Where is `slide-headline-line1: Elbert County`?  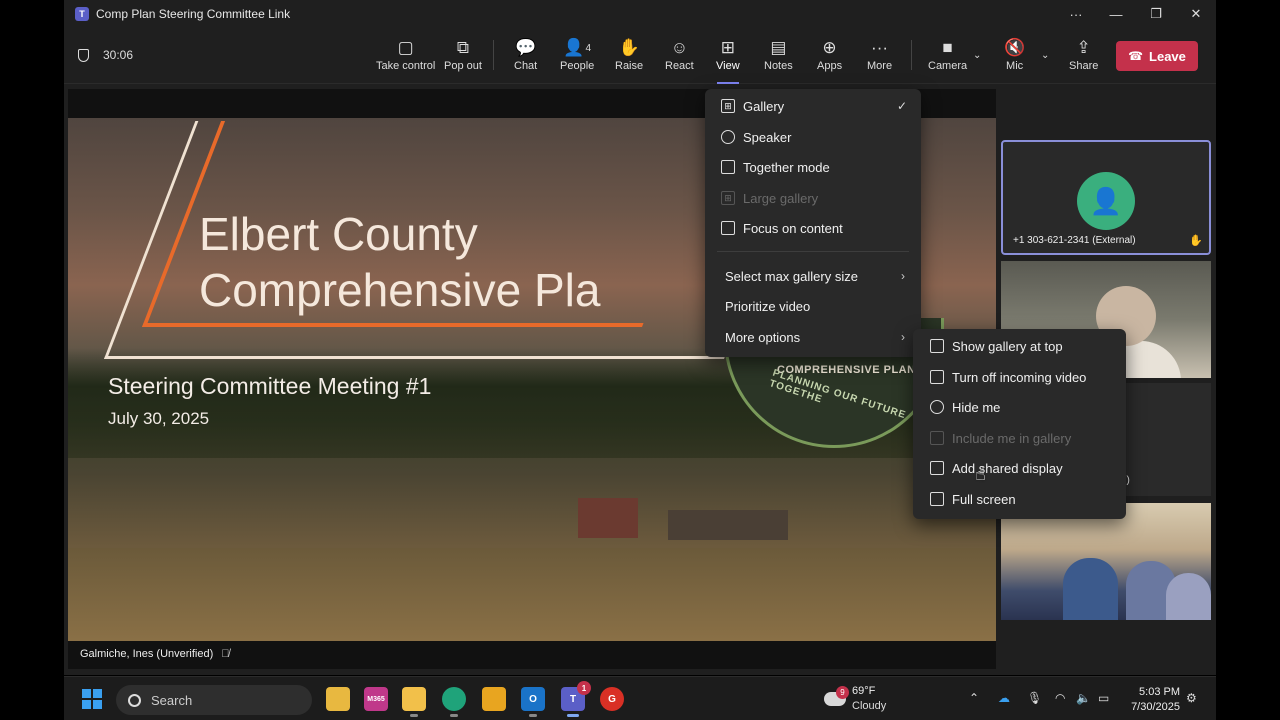
slide-headline-line1: Elbert County is located at coordinates (338, 234).